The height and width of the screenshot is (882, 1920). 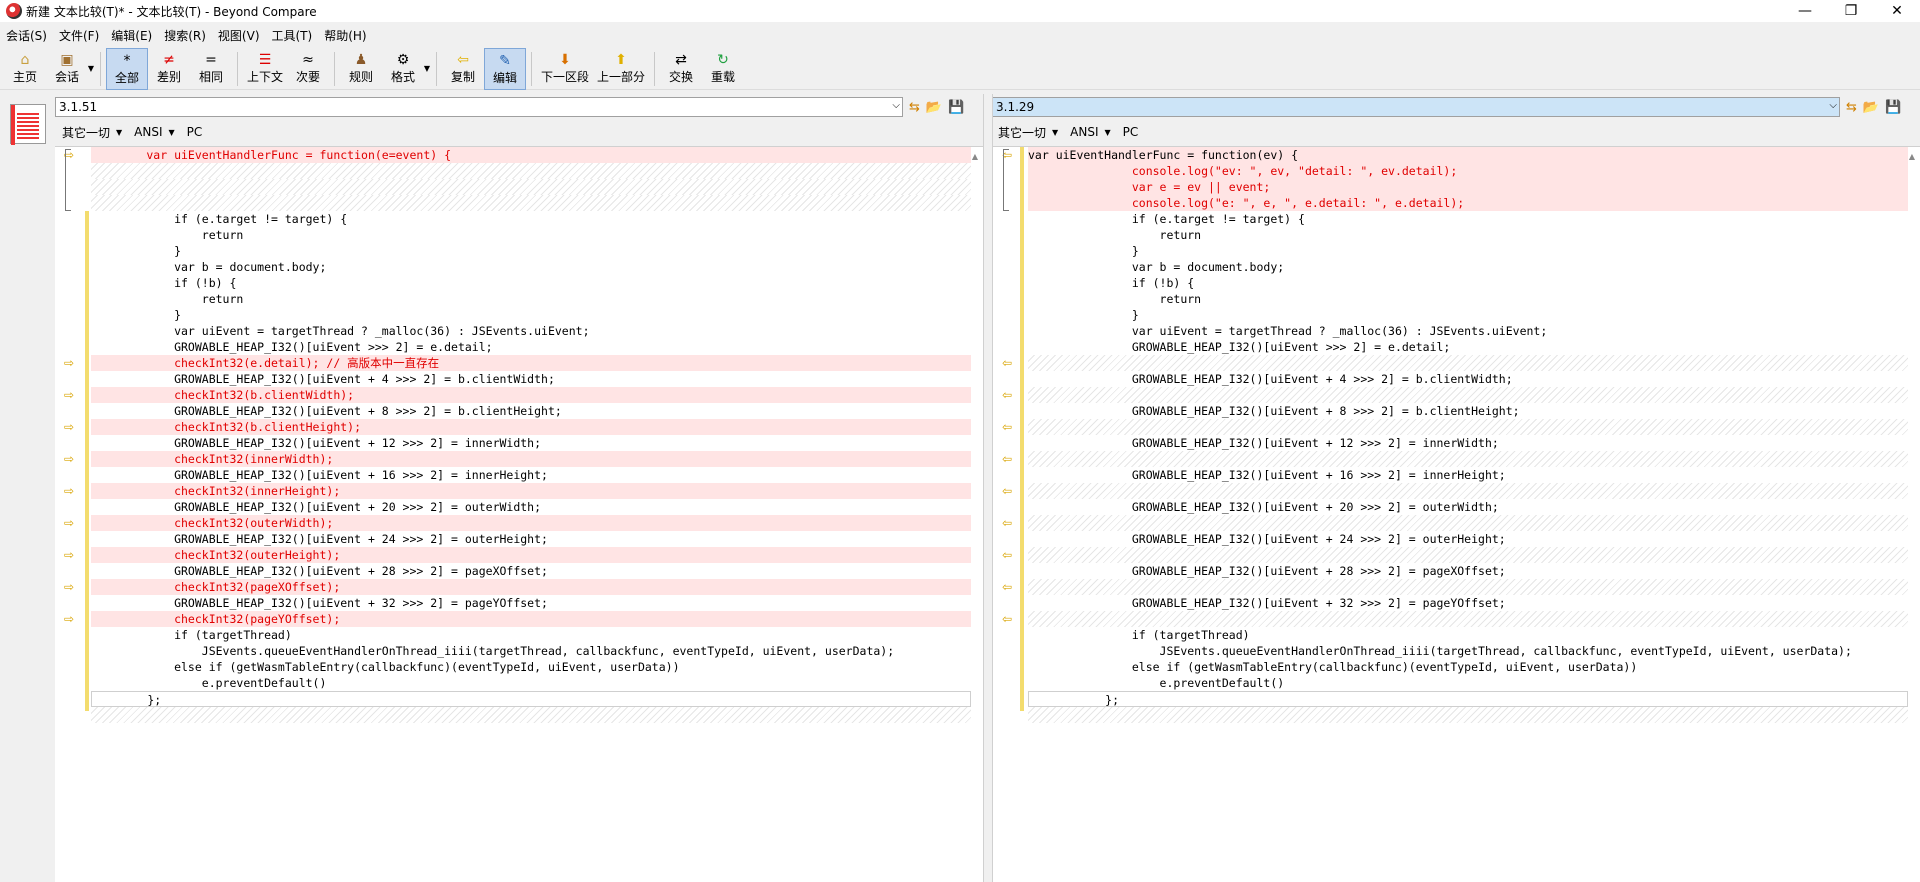 I want to click on code-line: checkInt32(outerWidth);, so click(x=531, y=523).